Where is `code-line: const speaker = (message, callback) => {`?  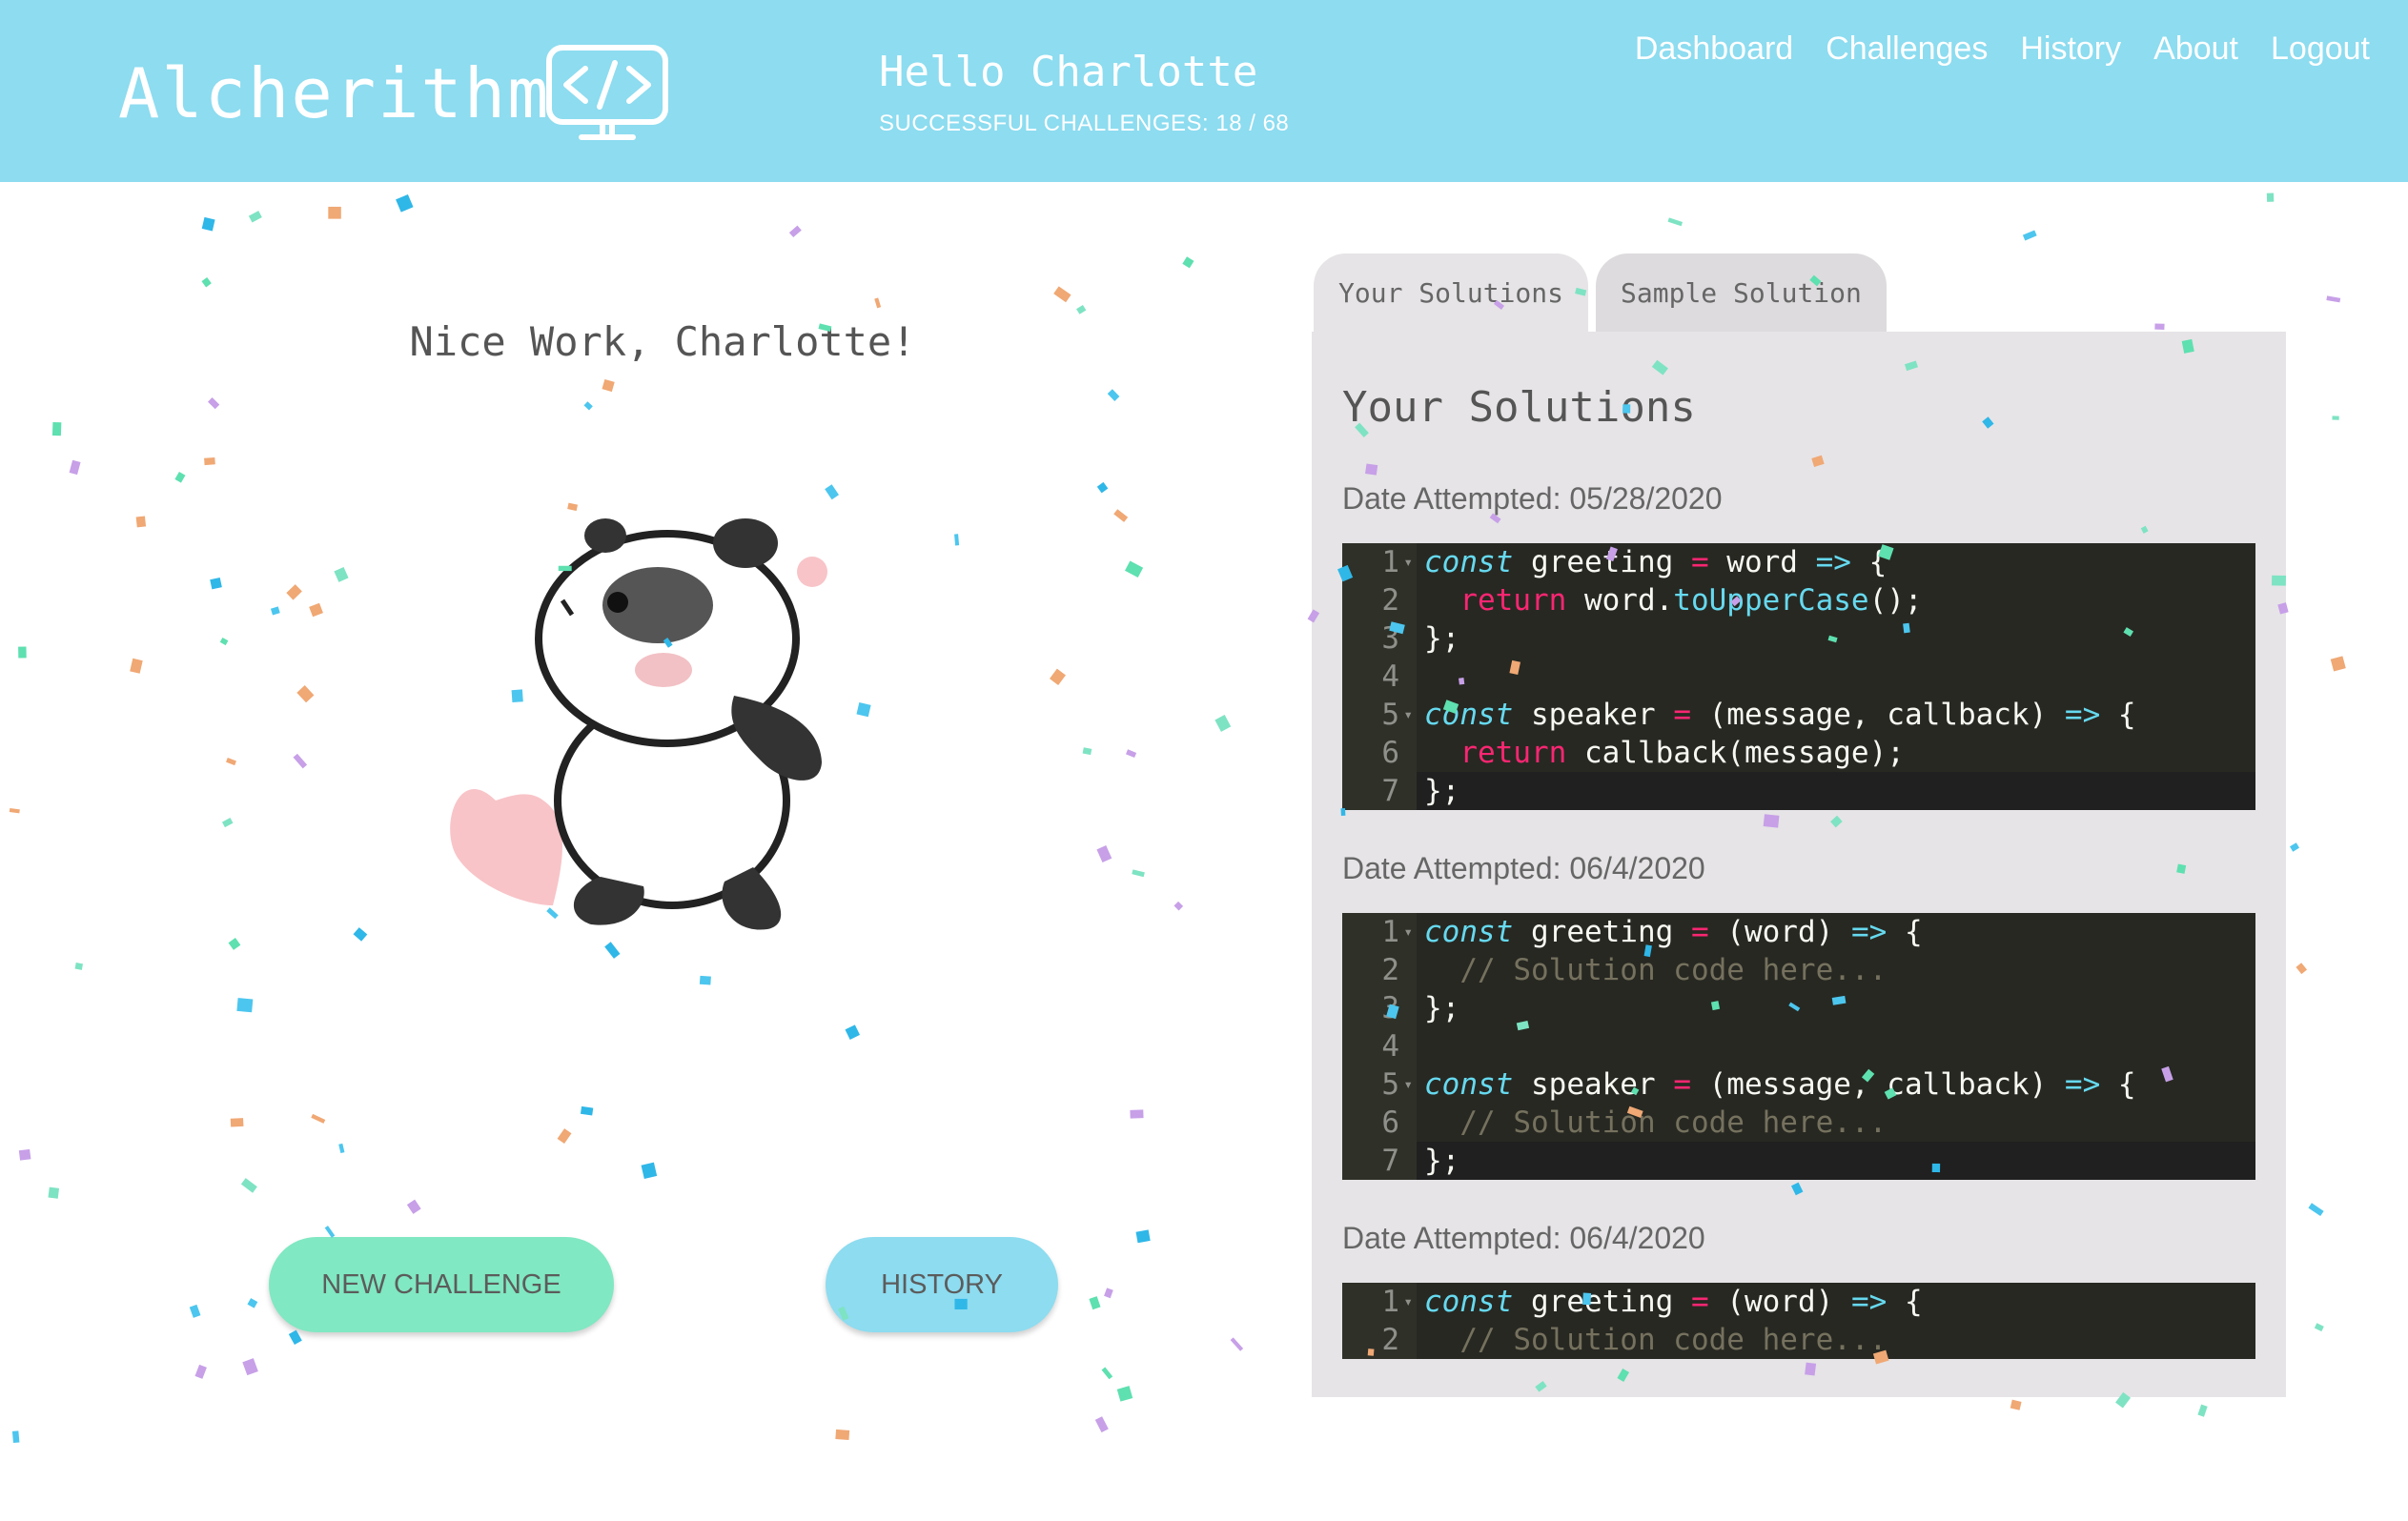
code-line: const speaker = (message, callback) => { is located at coordinates (1780, 715).